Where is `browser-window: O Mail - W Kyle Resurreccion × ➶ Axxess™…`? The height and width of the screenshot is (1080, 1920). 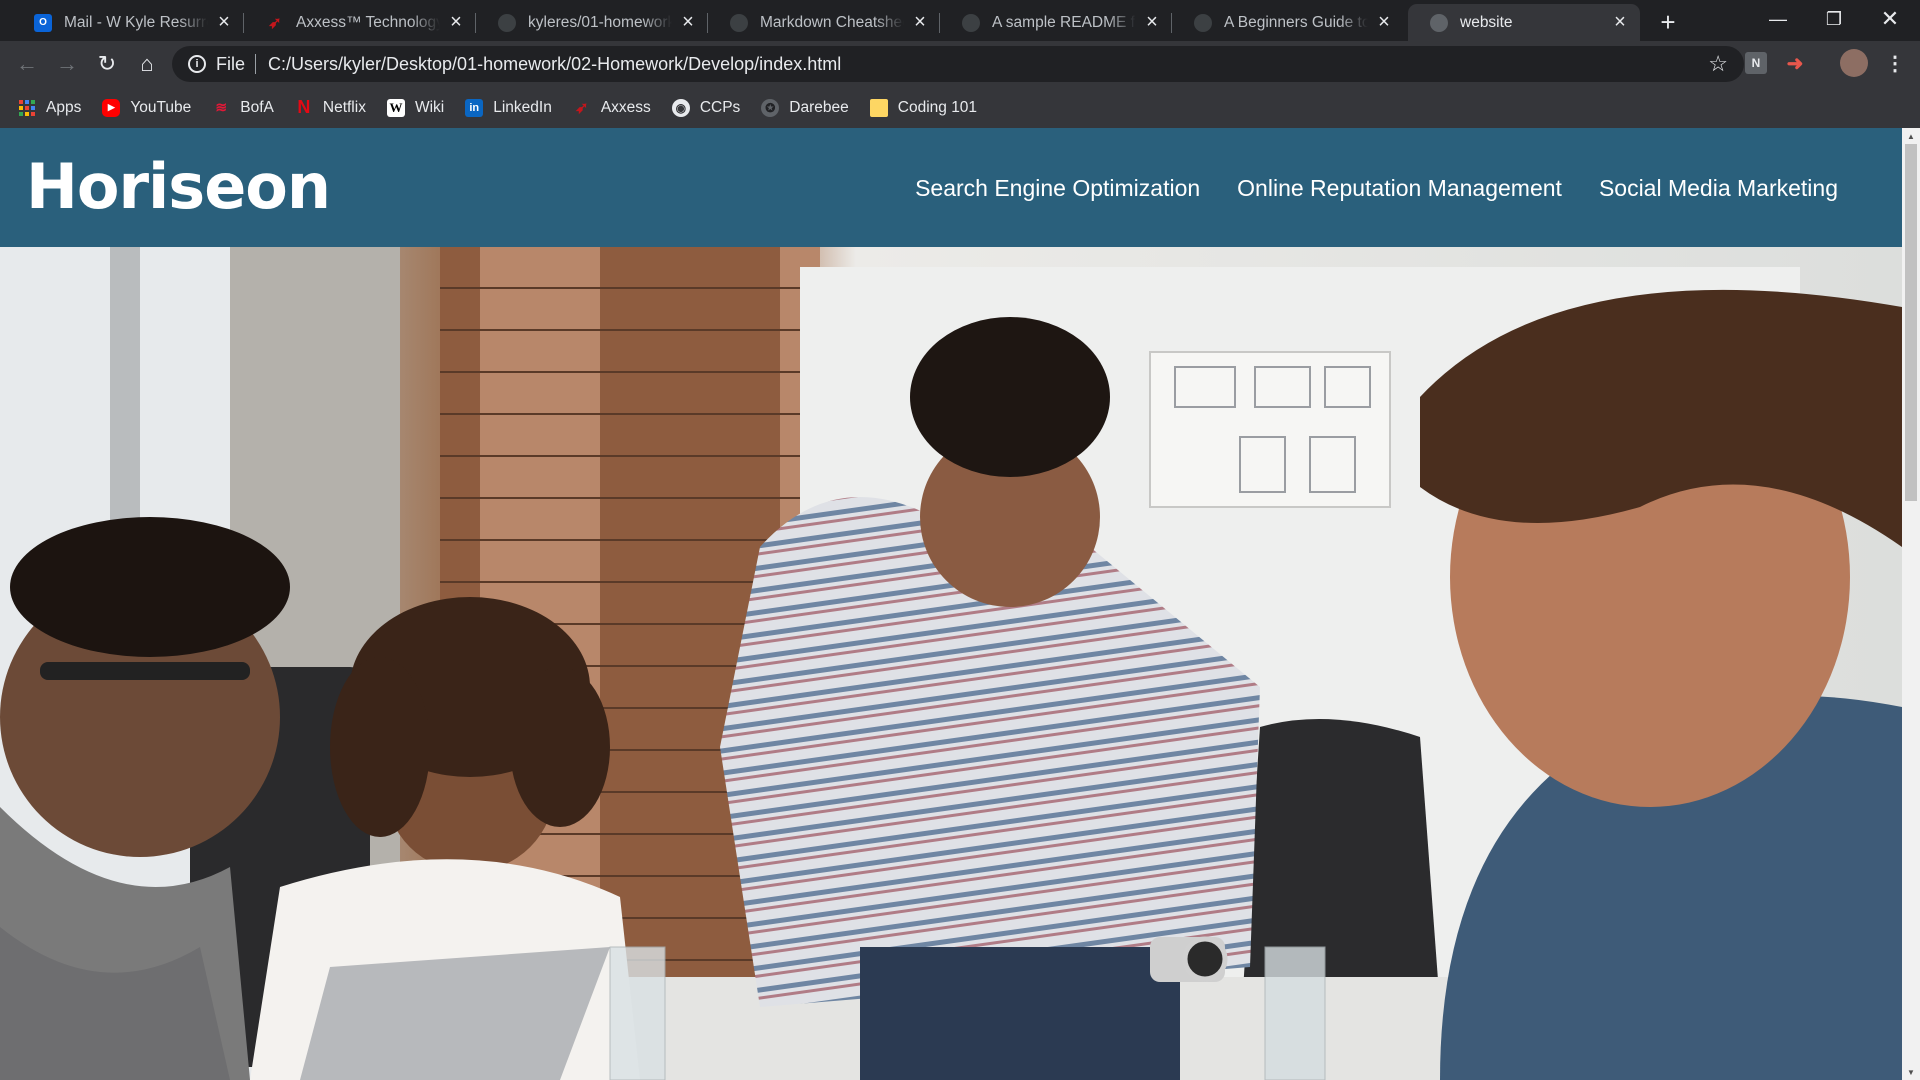
browser-window: O Mail - W Kyle Resurreccion × ➶ Axxess™… is located at coordinates (960, 64).